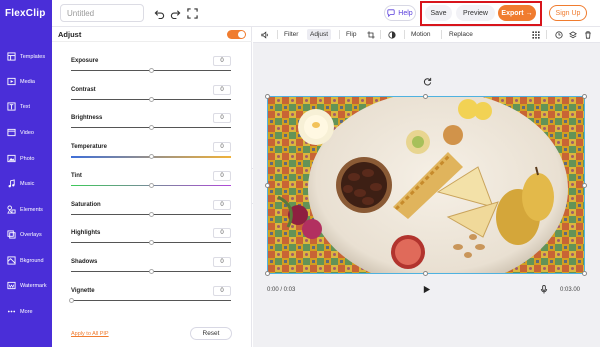 This screenshot has width=600, height=347. I want to click on grid-icon, so click(535, 34).